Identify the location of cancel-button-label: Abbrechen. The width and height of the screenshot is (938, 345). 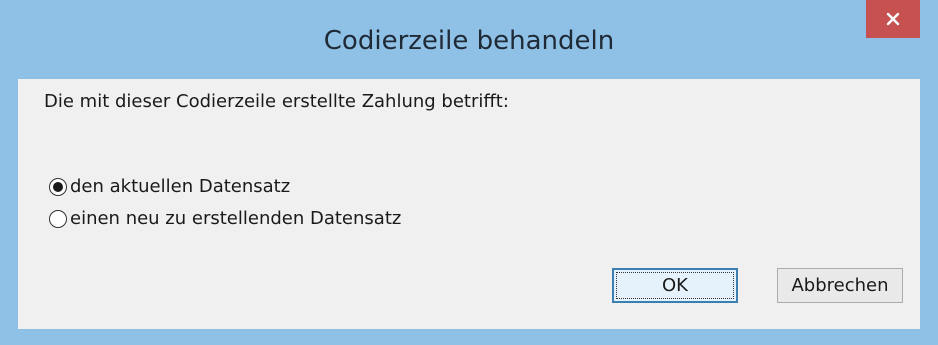
(840, 285).